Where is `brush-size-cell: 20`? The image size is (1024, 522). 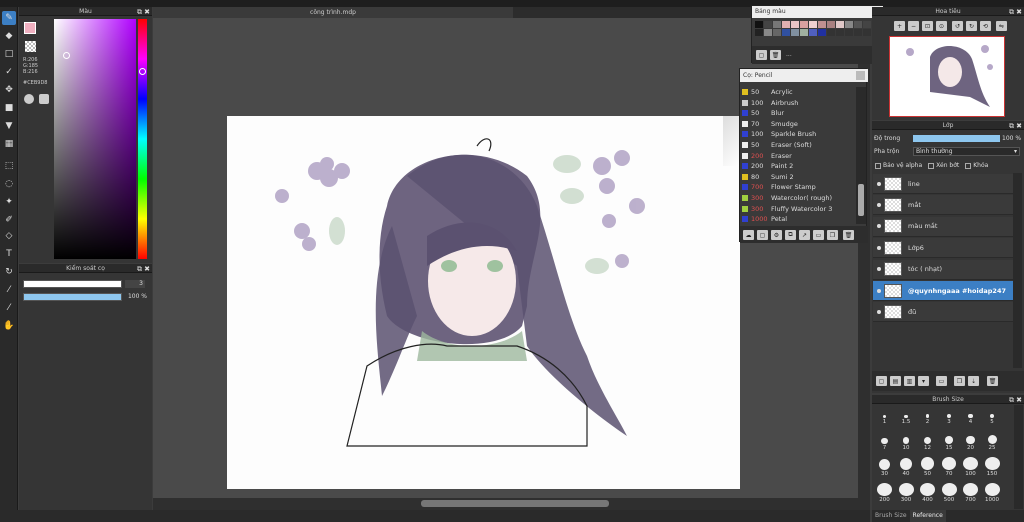
brush-size-cell: 20 is located at coordinates (970, 441).